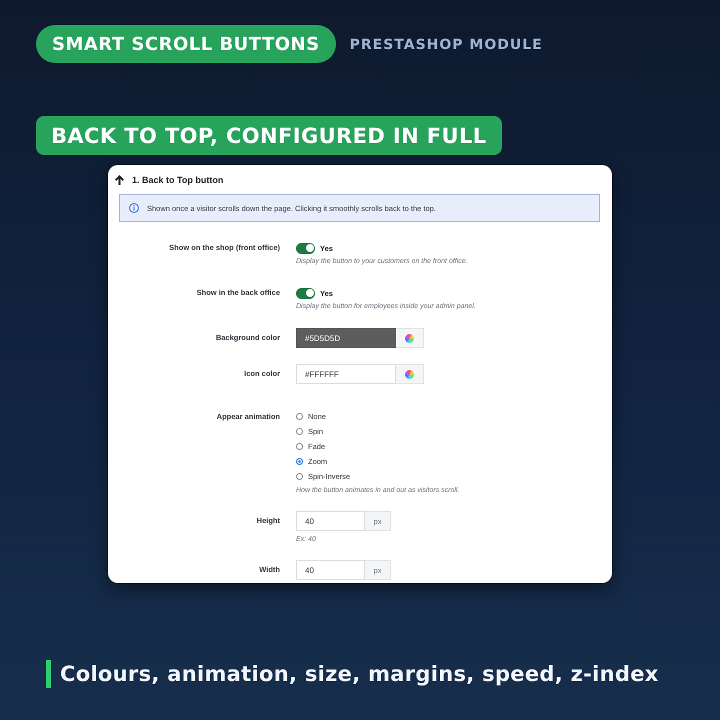 This screenshot has height=720, width=720. What do you see at coordinates (186, 44) in the screenshot?
I see `module-name-badge: SMART SCROLL BUTTONS` at bounding box center [186, 44].